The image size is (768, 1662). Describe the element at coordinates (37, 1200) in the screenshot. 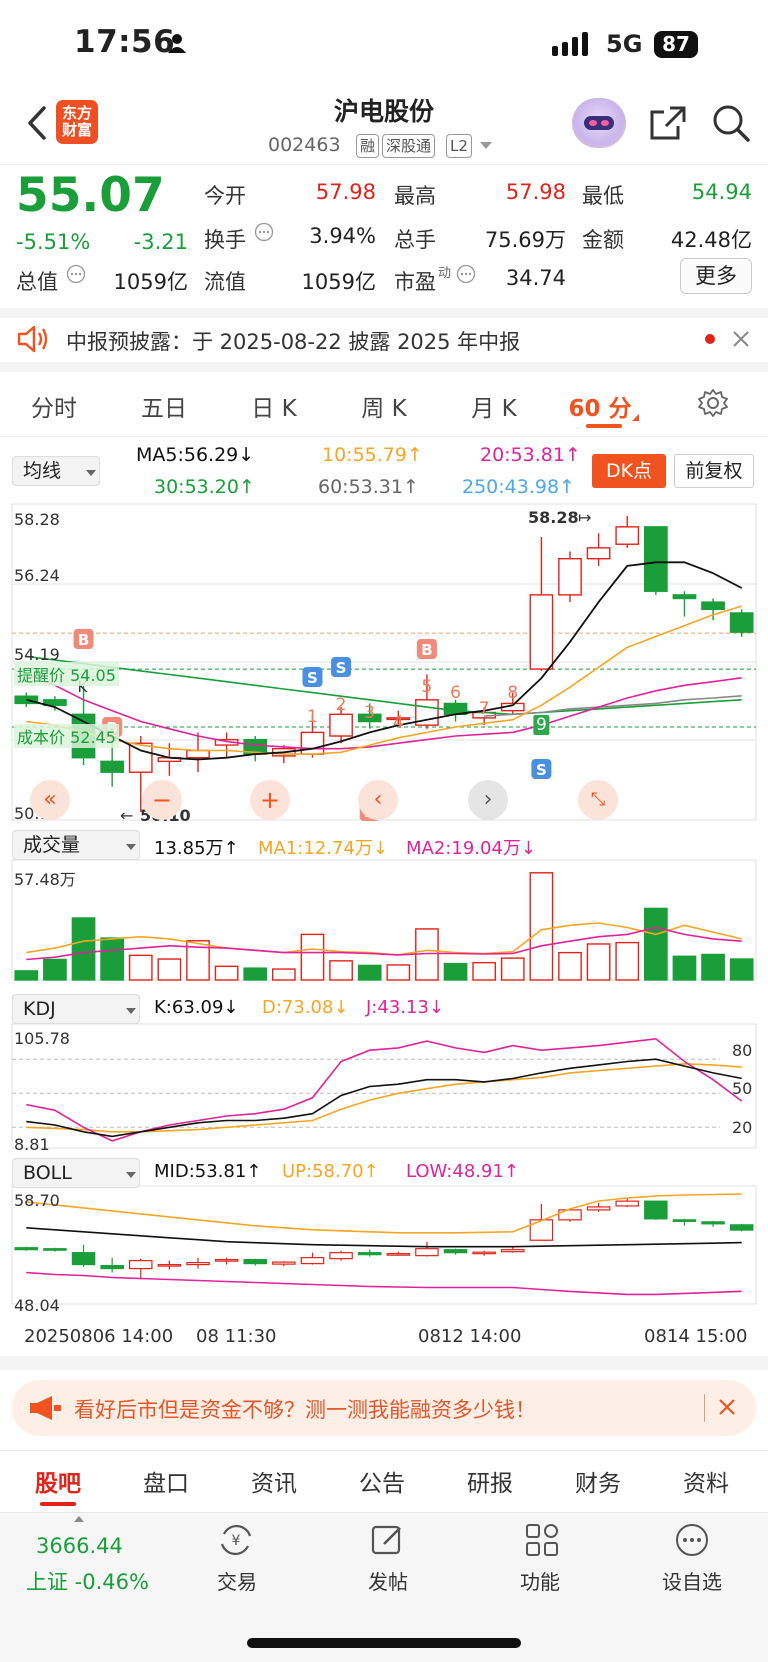

I see `axis-label: 58.70` at that location.